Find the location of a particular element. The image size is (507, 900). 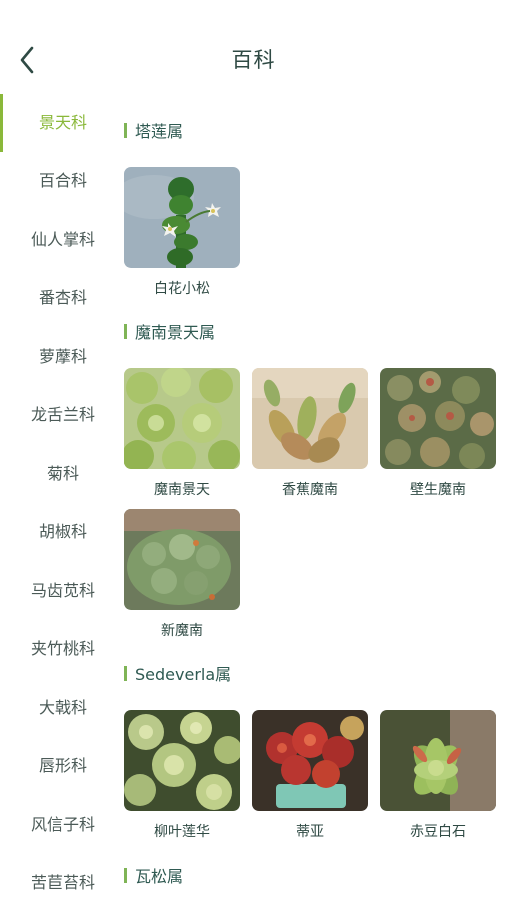

sidebar-item-jiazhutao: 夹竹桃科 is located at coordinates (63, 649).